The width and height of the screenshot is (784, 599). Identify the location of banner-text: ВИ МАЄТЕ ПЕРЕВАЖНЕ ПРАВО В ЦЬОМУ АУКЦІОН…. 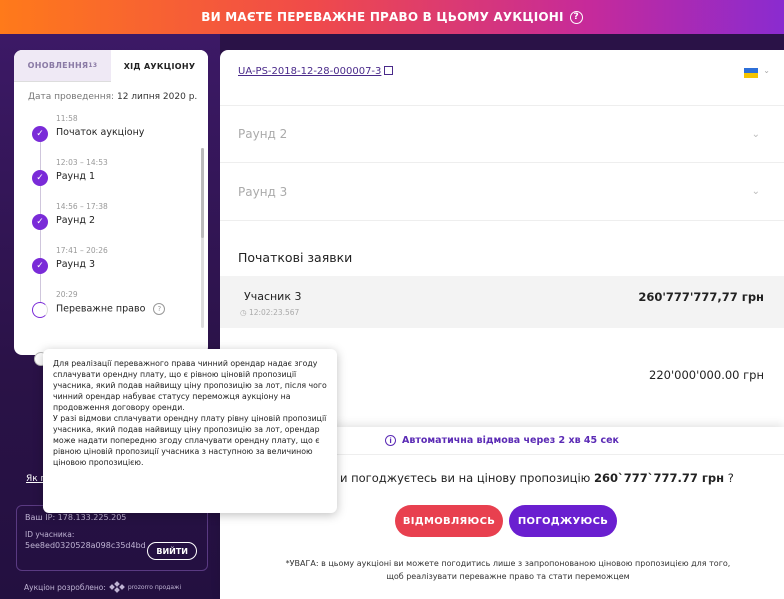
(382, 17).